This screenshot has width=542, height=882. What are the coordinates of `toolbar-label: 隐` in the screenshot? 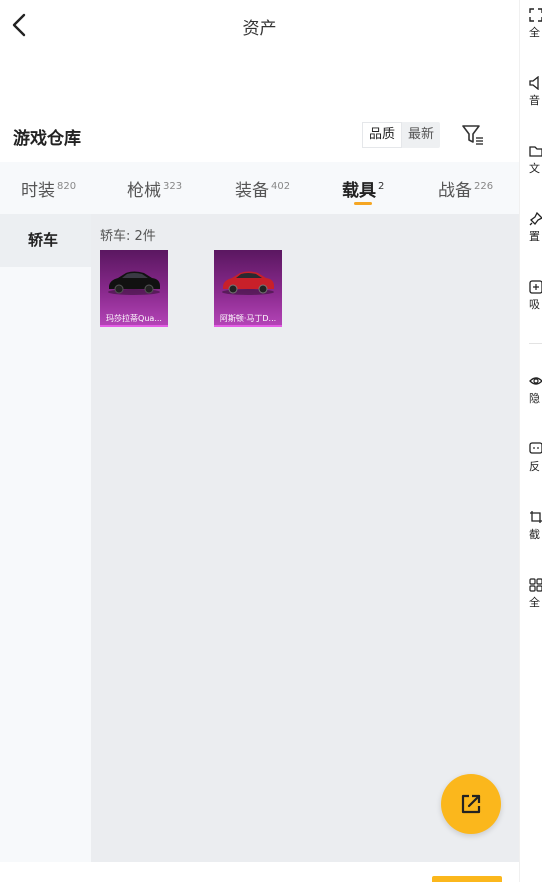 It's located at (534, 398).